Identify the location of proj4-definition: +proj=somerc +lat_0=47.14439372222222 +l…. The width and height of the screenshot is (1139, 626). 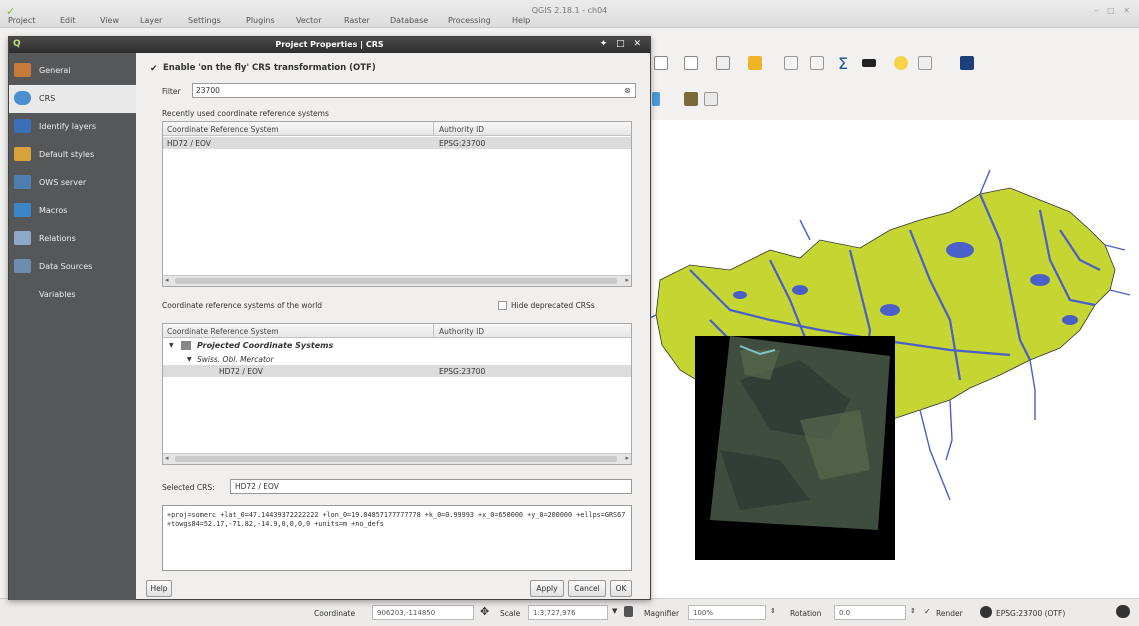
(397, 538).